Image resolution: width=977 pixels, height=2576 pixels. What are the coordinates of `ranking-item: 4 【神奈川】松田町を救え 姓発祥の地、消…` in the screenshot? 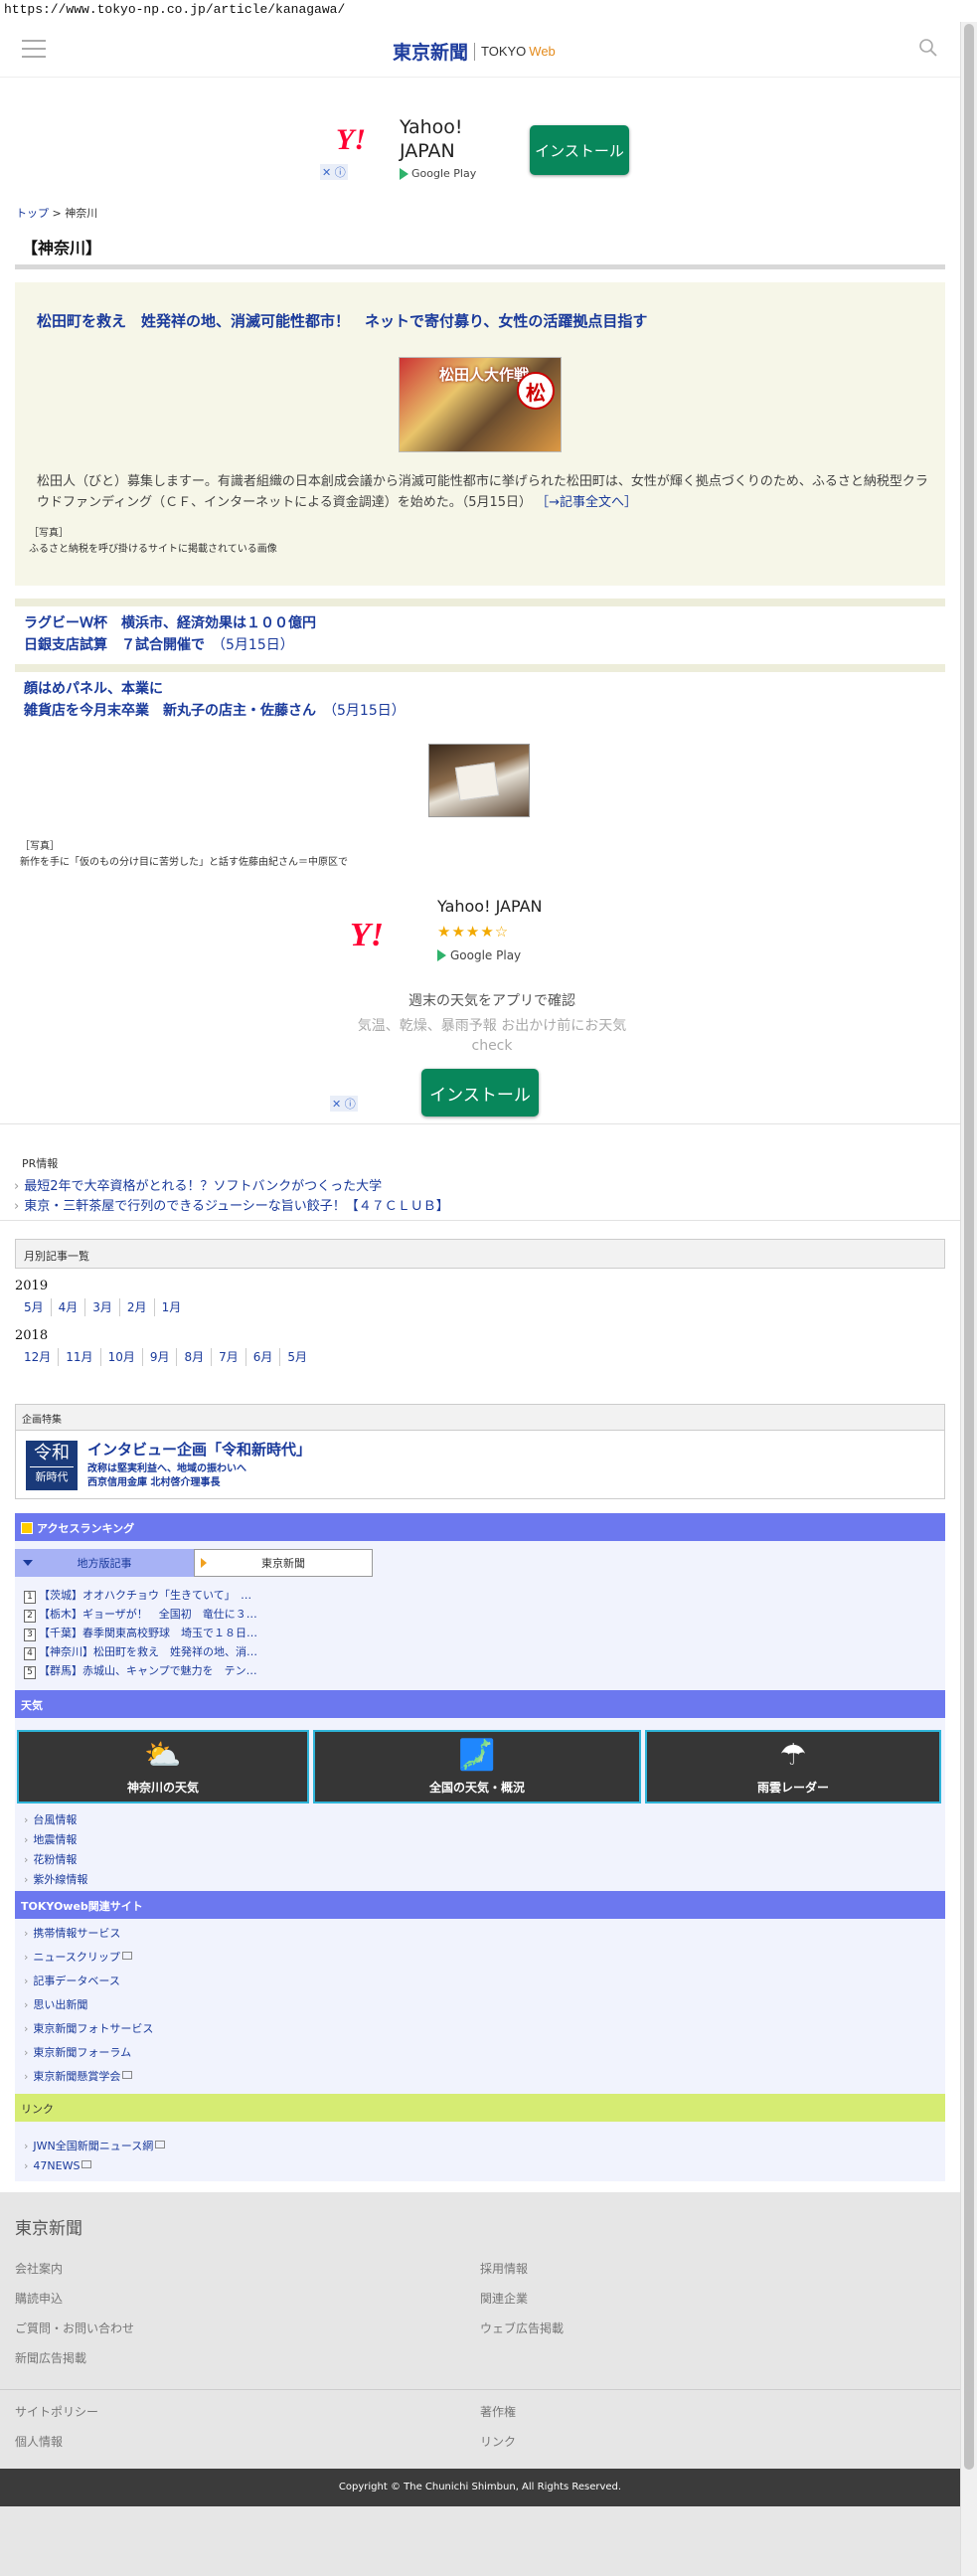 It's located at (140, 1651).